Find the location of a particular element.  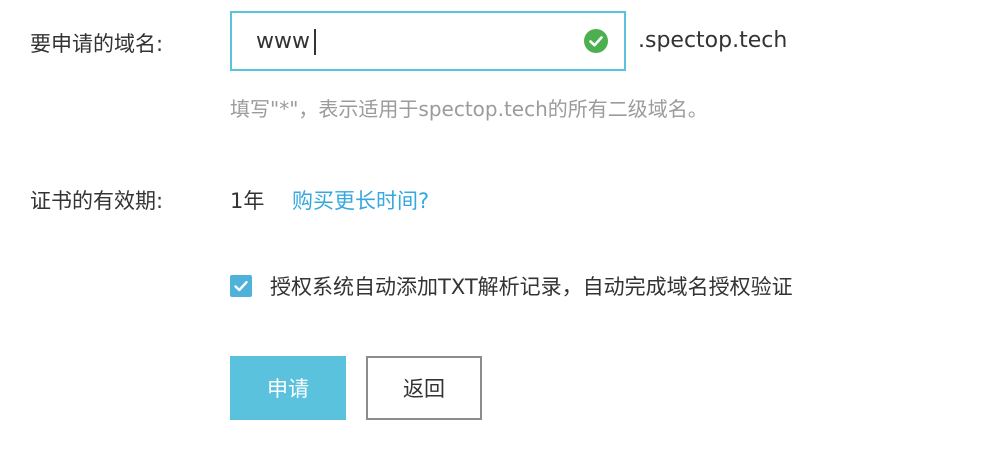

buy-longer-link: 购买更长时间? is located at coordinates (360, 200).